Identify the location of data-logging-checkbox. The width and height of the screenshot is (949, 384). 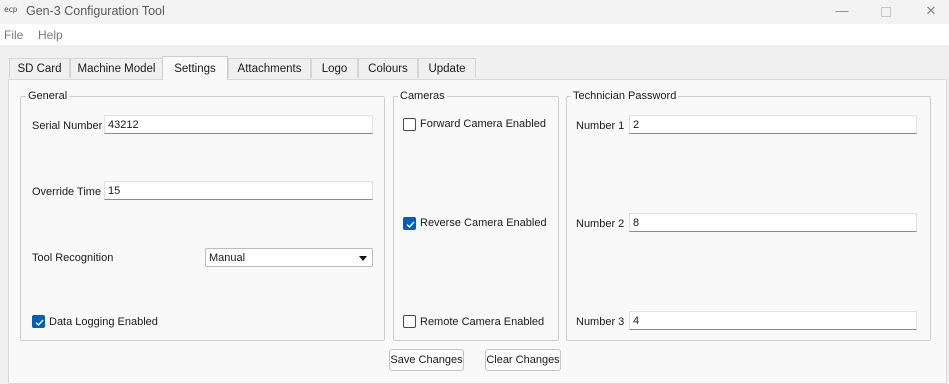
(38, 321).